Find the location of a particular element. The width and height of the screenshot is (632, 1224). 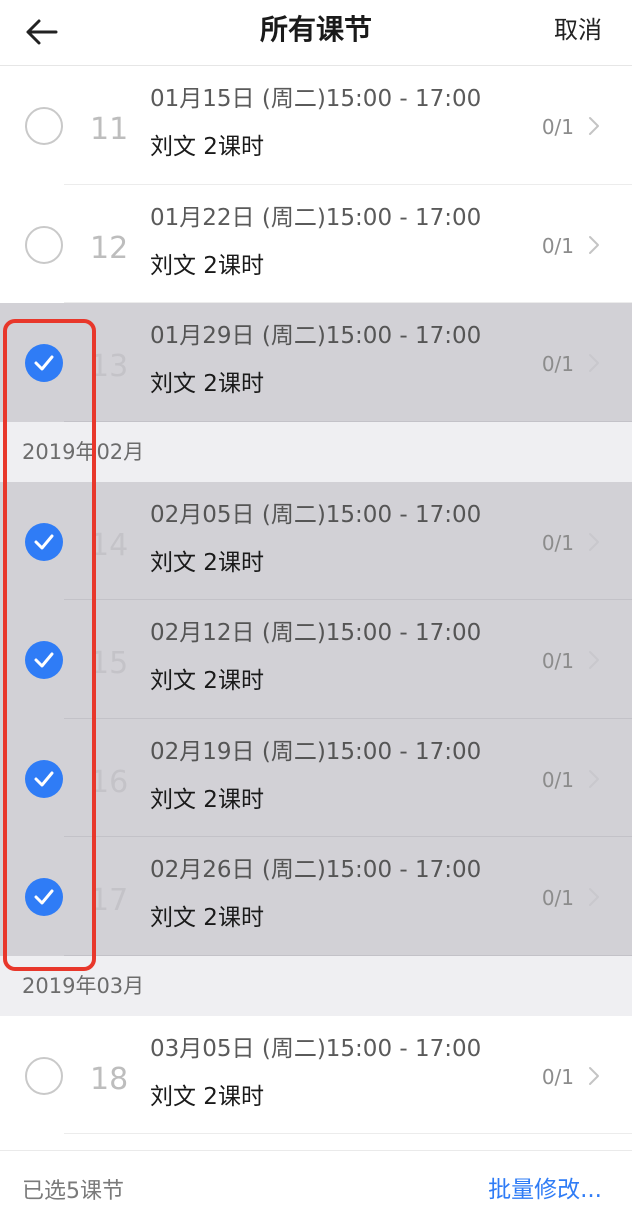

lesson-datetime: 03月05日 (周二)15:00 - 17:00 is located at coordinates (316, 1048).